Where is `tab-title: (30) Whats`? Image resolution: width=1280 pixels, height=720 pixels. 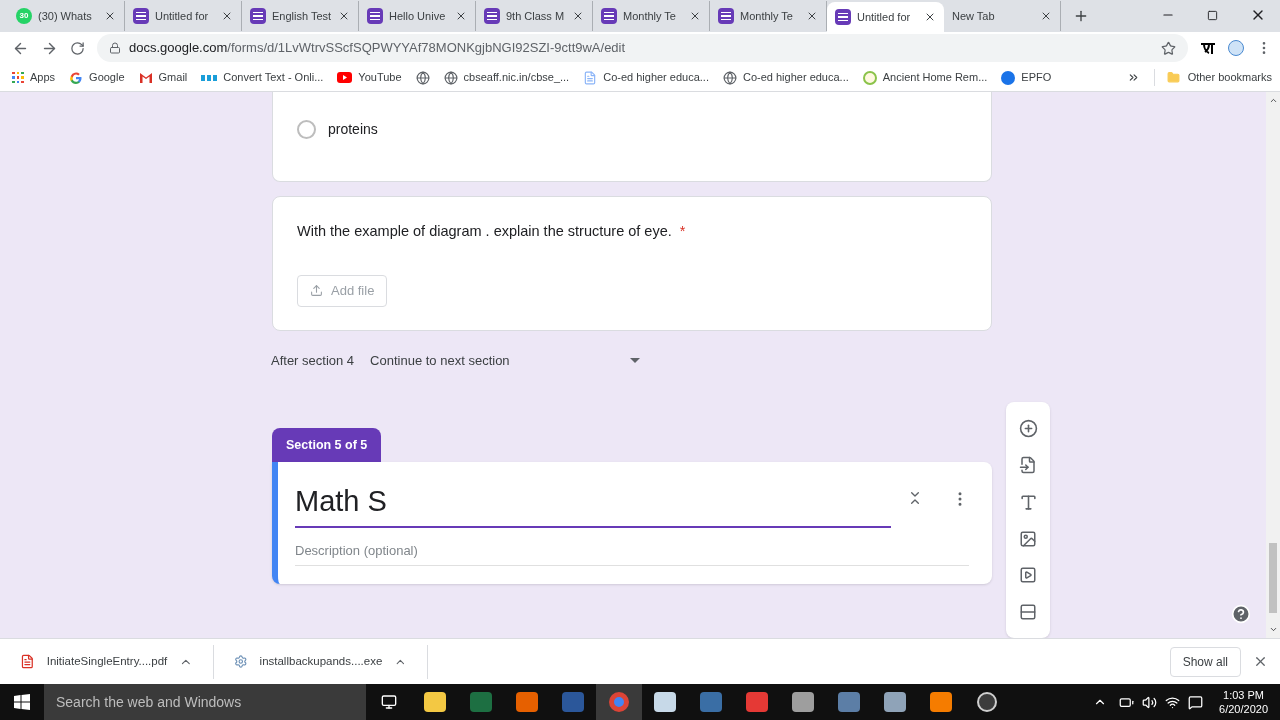
tab-title: (30) Whats is located at coordinates (65, 16).